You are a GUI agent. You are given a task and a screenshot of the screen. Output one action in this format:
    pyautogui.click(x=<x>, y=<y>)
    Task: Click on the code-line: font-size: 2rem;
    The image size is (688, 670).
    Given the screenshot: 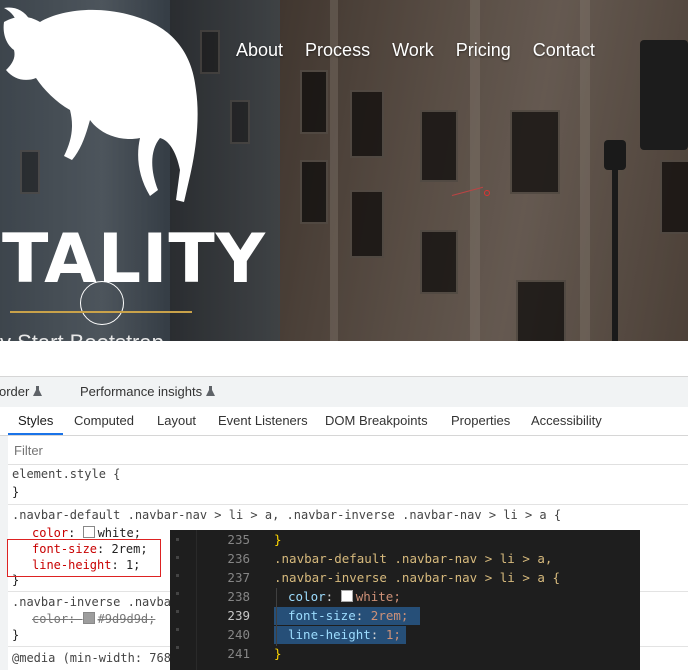 What is the action you would take?
    pyautogui.click(x=348, y=615)
    